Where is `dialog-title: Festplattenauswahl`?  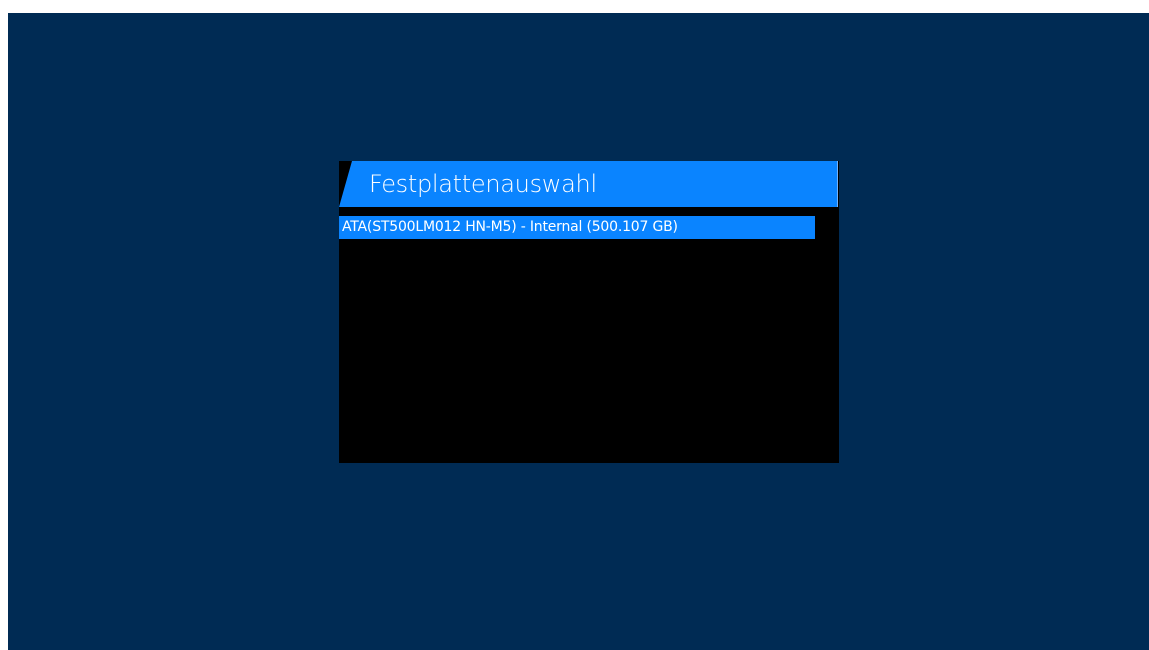
dialog-title: Festplattenauswahl is located at coordinates (483, 184).